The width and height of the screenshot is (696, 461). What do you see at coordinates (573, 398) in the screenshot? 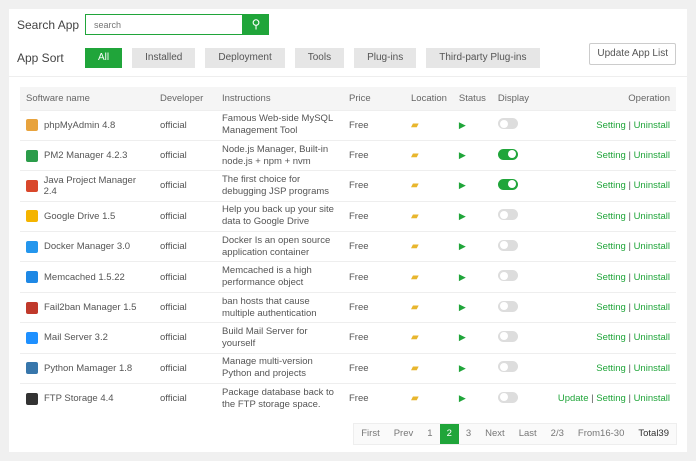
I see `update-link: Update` at bounding box center [573, 398].